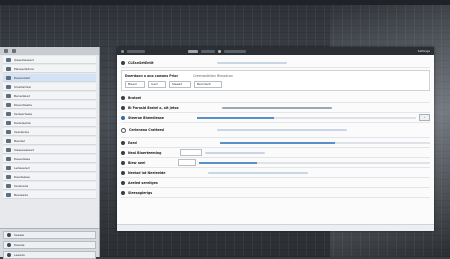 The image size is (450, 259). What do you see at coordinates (275, 183) in the screenshot?
I see `settings-row: Aeeled sereliges` at bounding box center [275, 183].